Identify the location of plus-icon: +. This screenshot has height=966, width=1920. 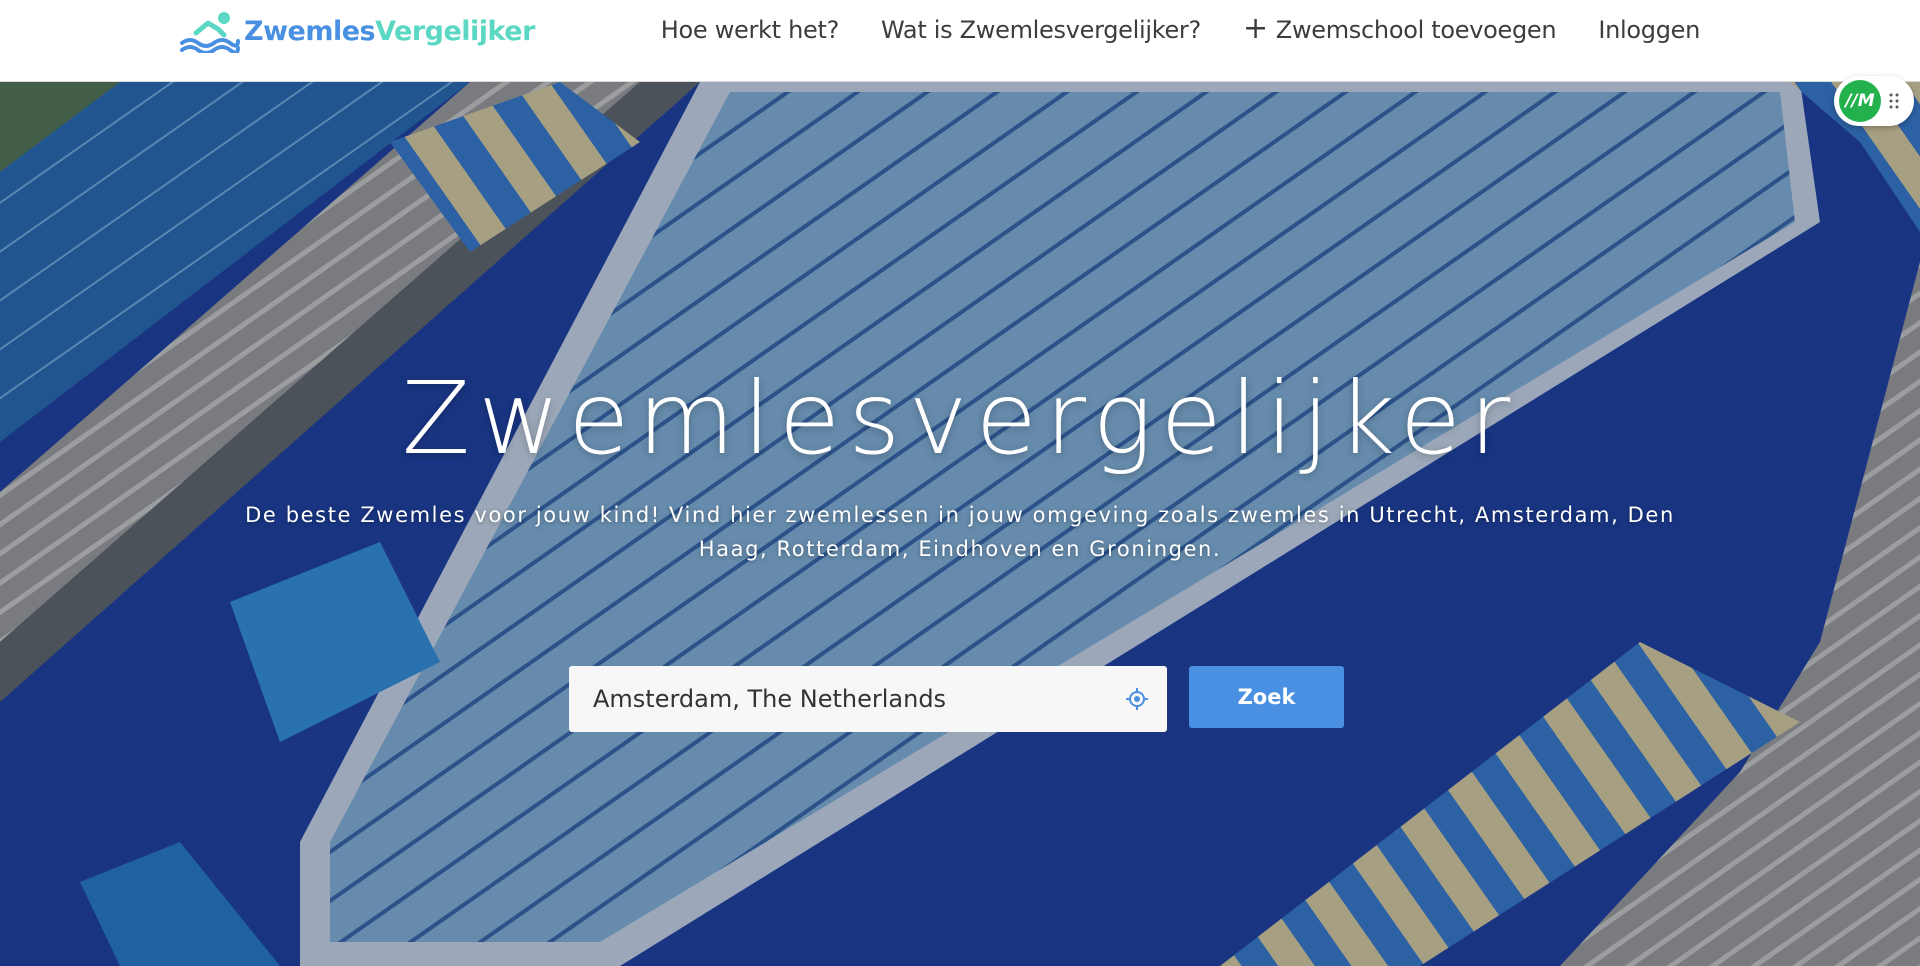
(1255, 28).